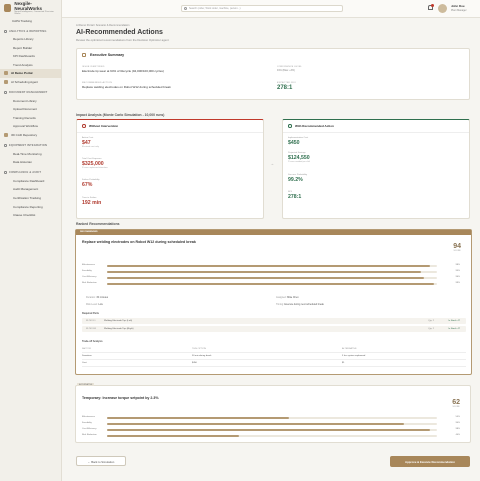 This screenshot has width=480, height=481. Describe the element at coordinates (91, 313) in the screenshot. I see `required-parts-title: Required Parts` at that location.